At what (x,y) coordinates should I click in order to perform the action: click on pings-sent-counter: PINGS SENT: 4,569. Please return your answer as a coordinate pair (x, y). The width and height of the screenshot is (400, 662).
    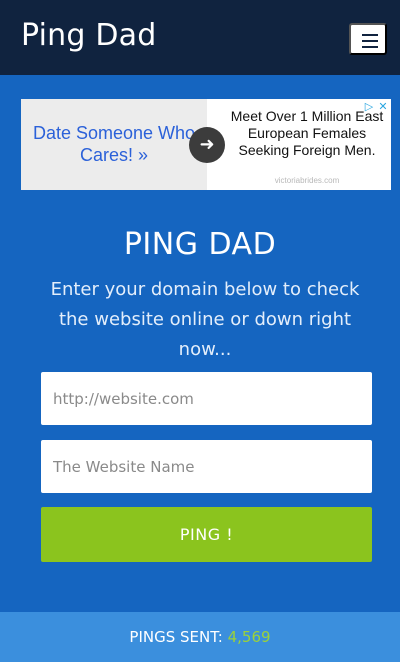
    Looking at the image, I should click on (199, 637).